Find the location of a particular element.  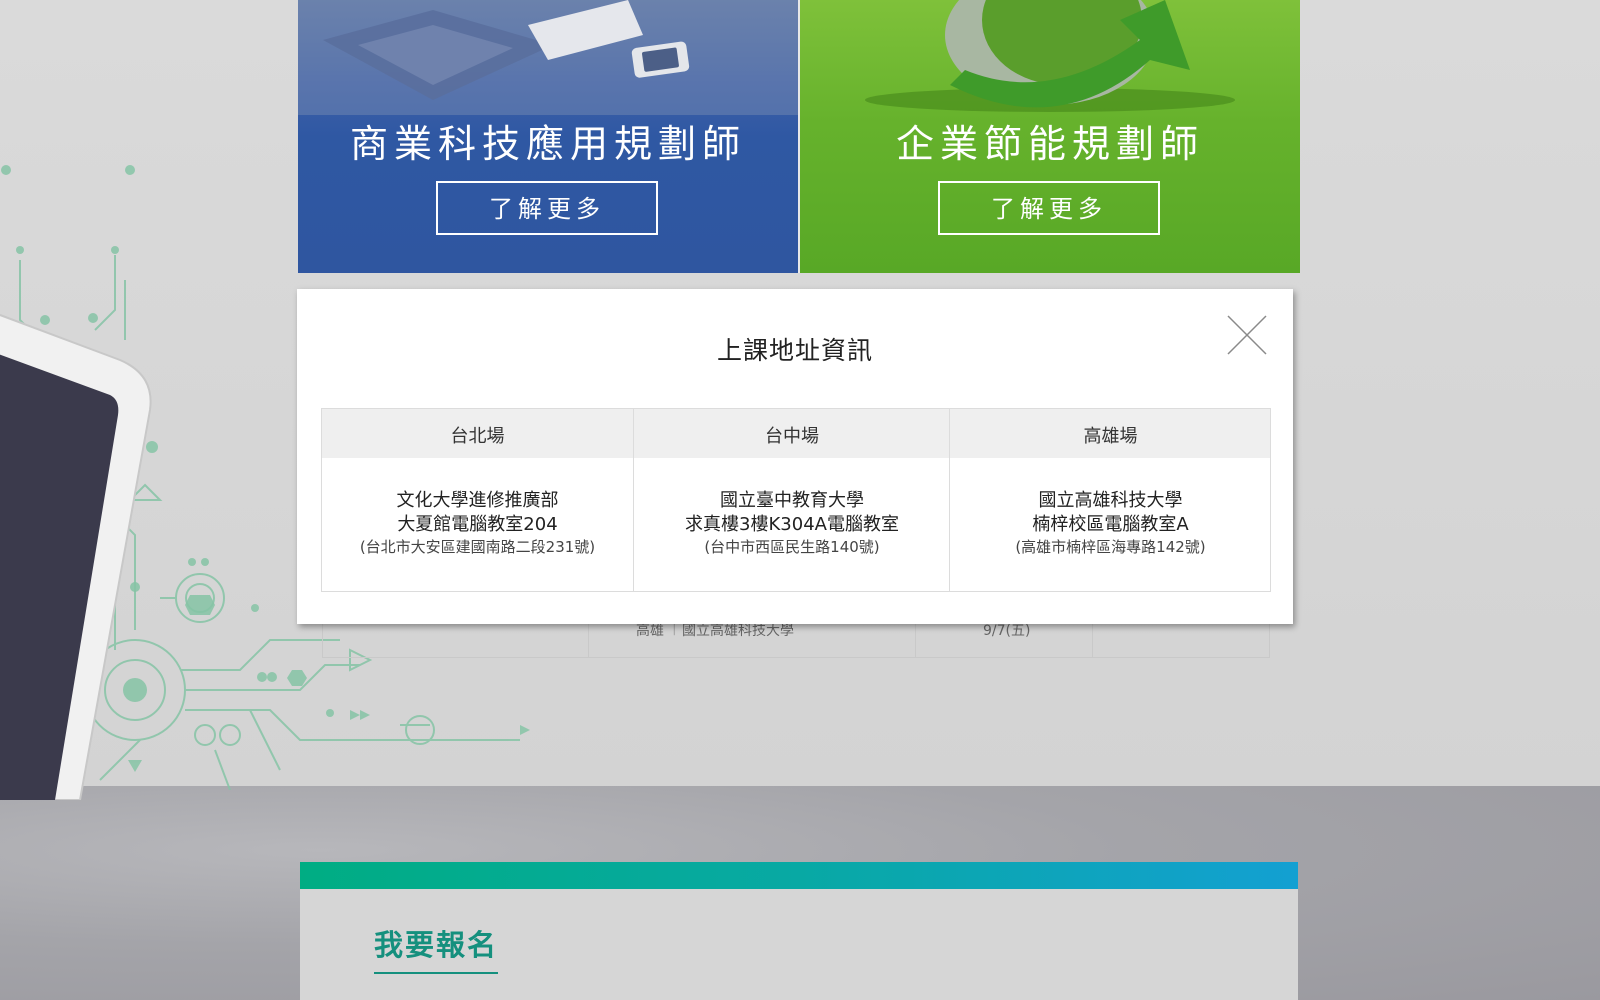

registration-panel: 我要報名 is located at coordinates (799, 931).